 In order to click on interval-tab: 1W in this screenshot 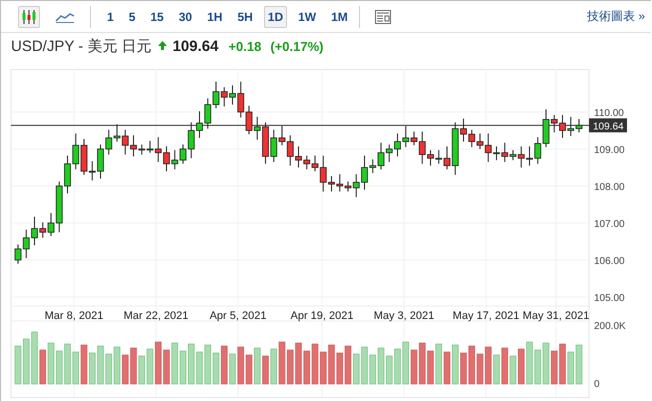, I will do `click(307, 17)`.